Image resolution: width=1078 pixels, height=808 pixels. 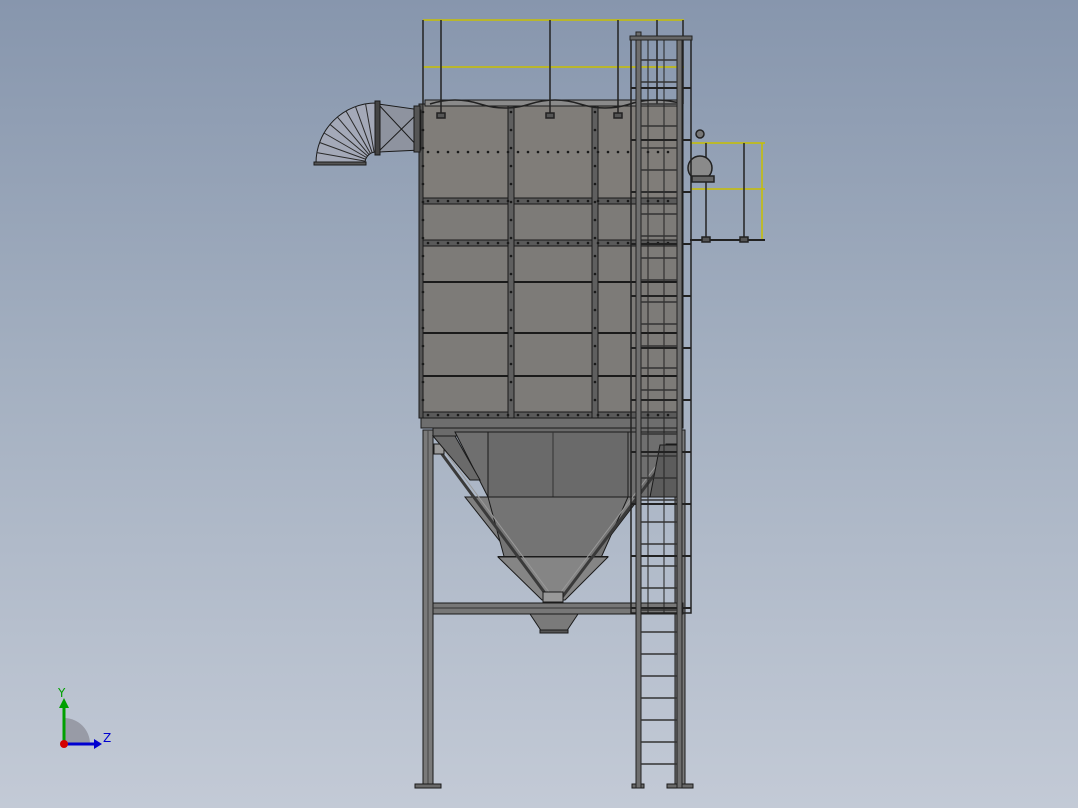 I want to click on side-platform, so click(x=726, y=186).